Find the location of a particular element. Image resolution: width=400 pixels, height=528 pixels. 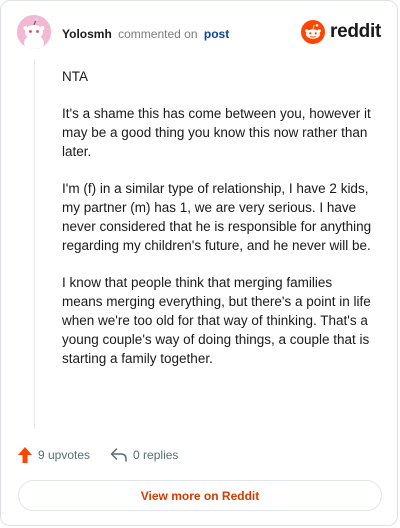

upvote-count: 9 upvotes is located at coordinates (64, 455).